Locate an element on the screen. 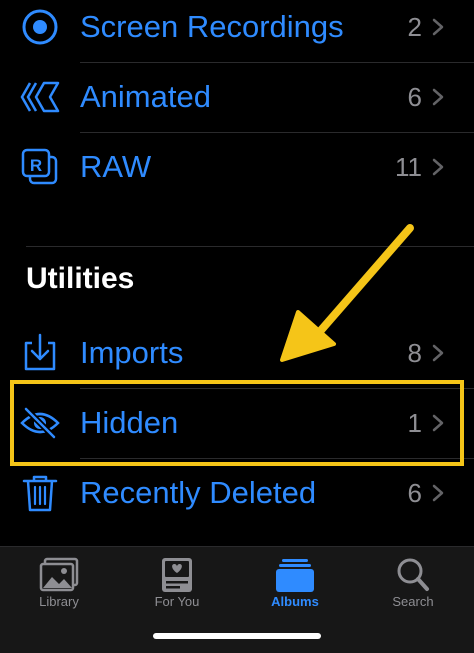 The height and width of the screenshot is (653, 474). utility-count: 6 is located at coordinates (414, 493).